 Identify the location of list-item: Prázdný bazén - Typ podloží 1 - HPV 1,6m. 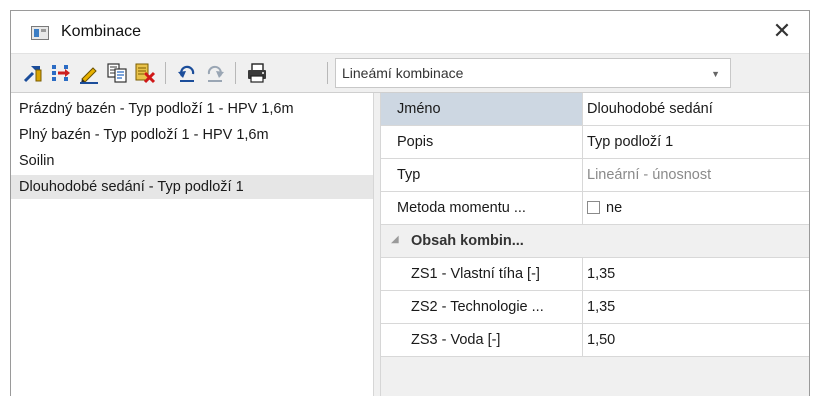
(192, 109).